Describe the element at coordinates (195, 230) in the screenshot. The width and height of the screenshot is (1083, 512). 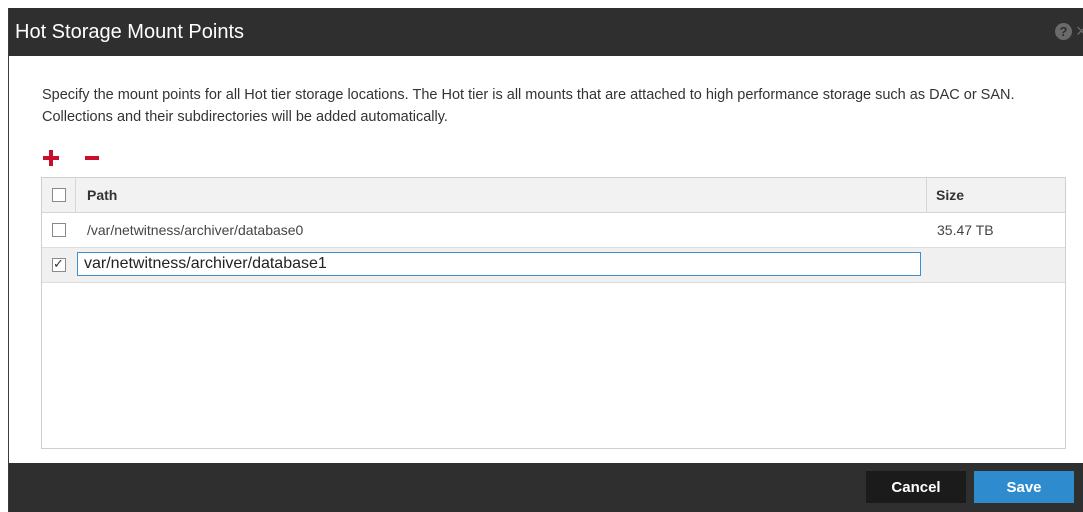
I see `path-cell: /var/netwitness/archiver/database0` at that location.